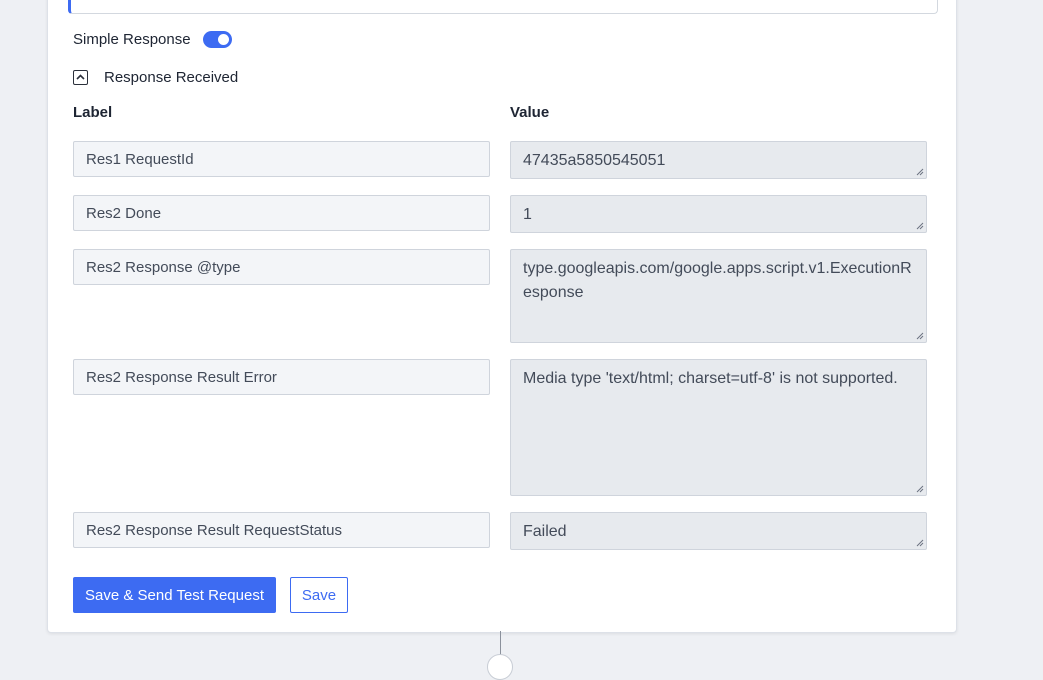 The width and height of the screenshot is (1043, 680). What do you see at coordinates (500, 667) in the screenshot?
I see `add-step-node` at bounding box center [500, 667].